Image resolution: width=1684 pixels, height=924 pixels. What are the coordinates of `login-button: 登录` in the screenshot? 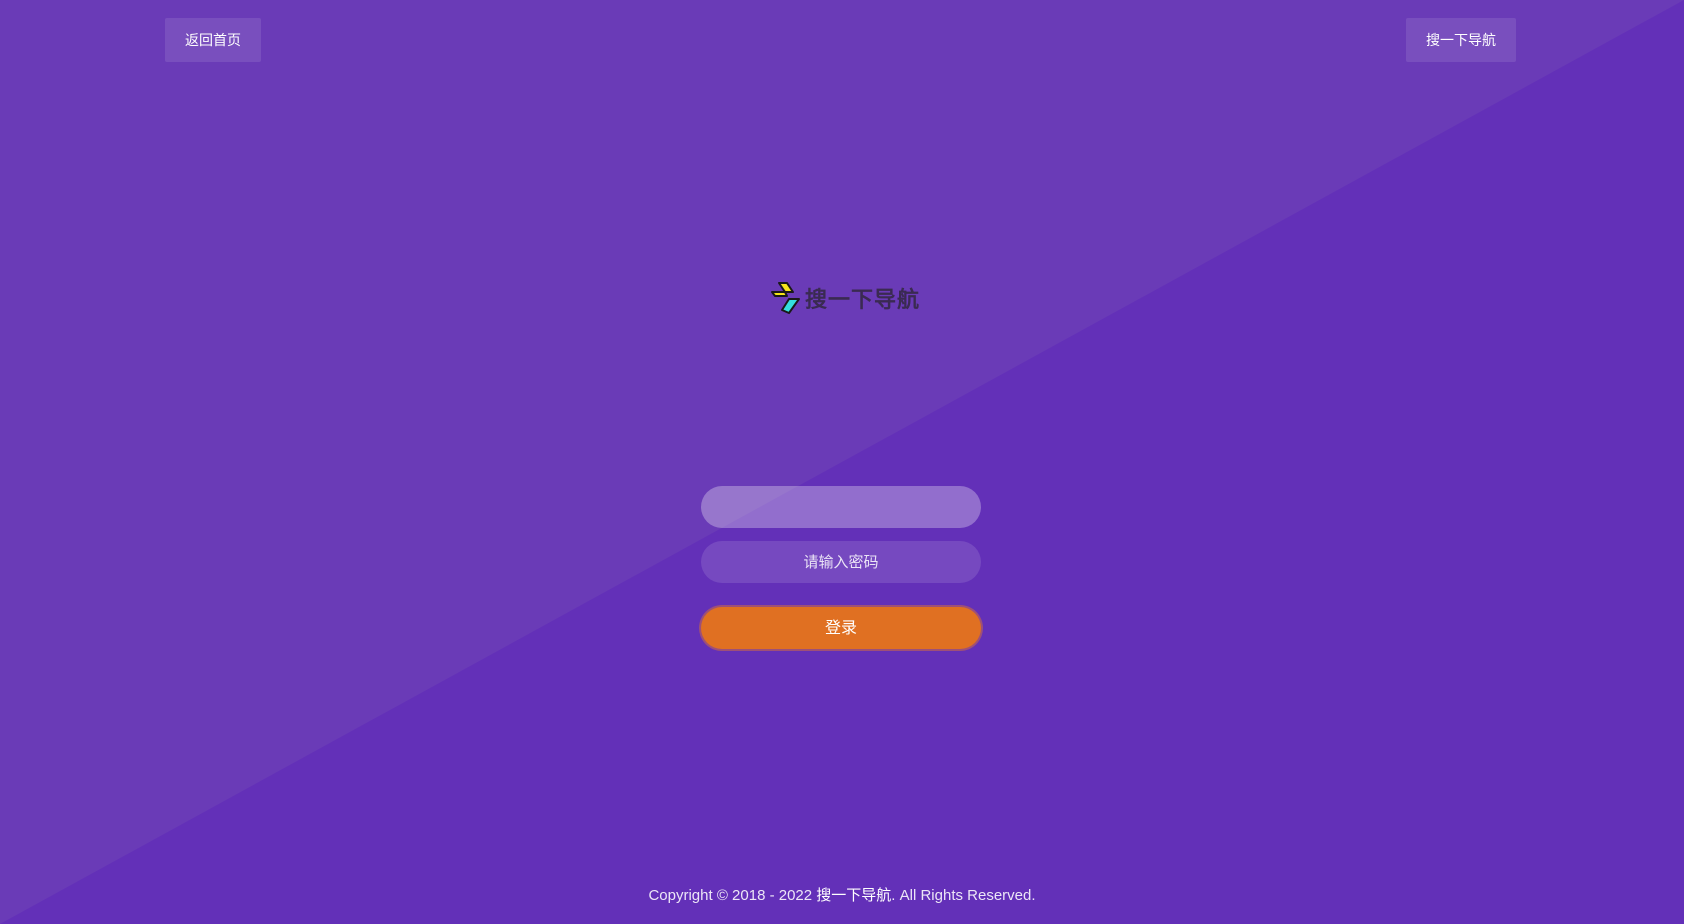 It's located at (841, 628).